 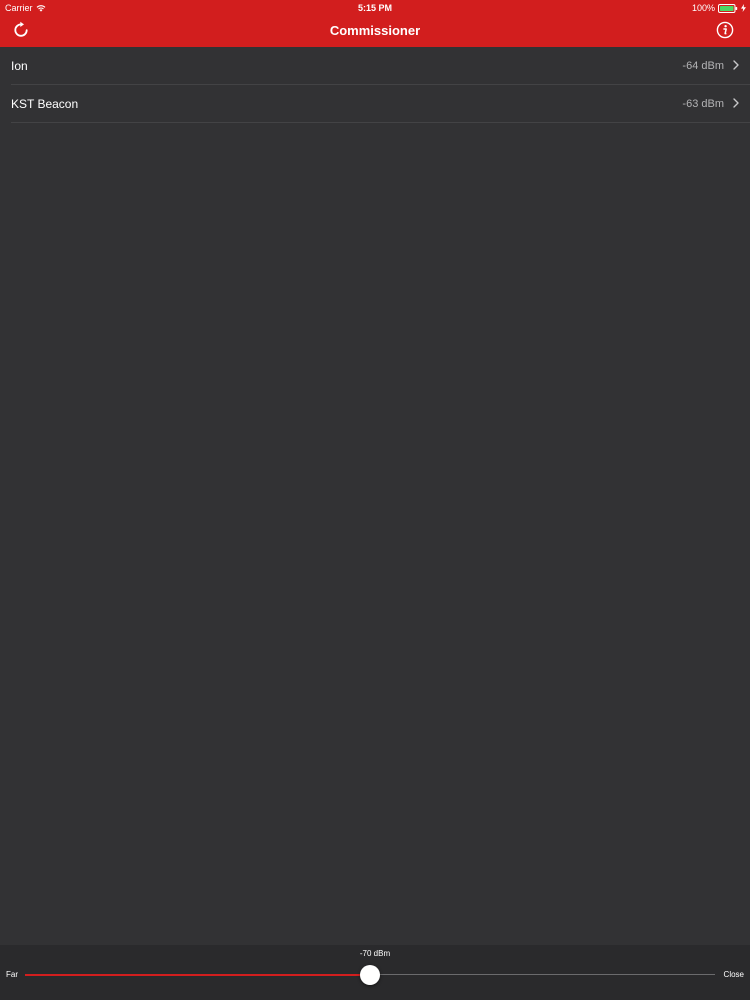 I want to click on signal-threshold-slider, so click(x=370, y=975).